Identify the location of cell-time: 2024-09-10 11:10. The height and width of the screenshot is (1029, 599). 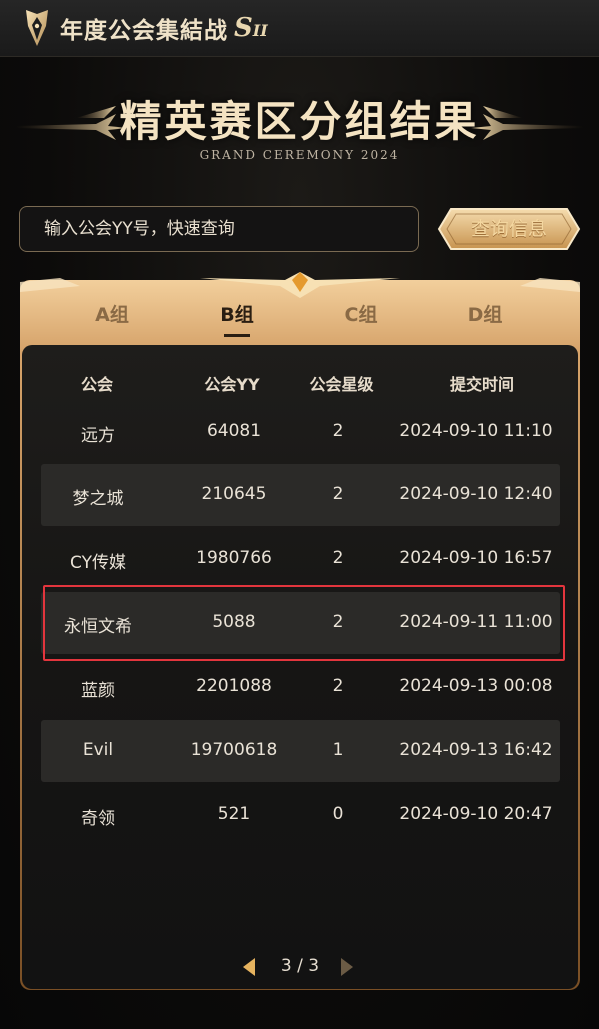
(476, 431).